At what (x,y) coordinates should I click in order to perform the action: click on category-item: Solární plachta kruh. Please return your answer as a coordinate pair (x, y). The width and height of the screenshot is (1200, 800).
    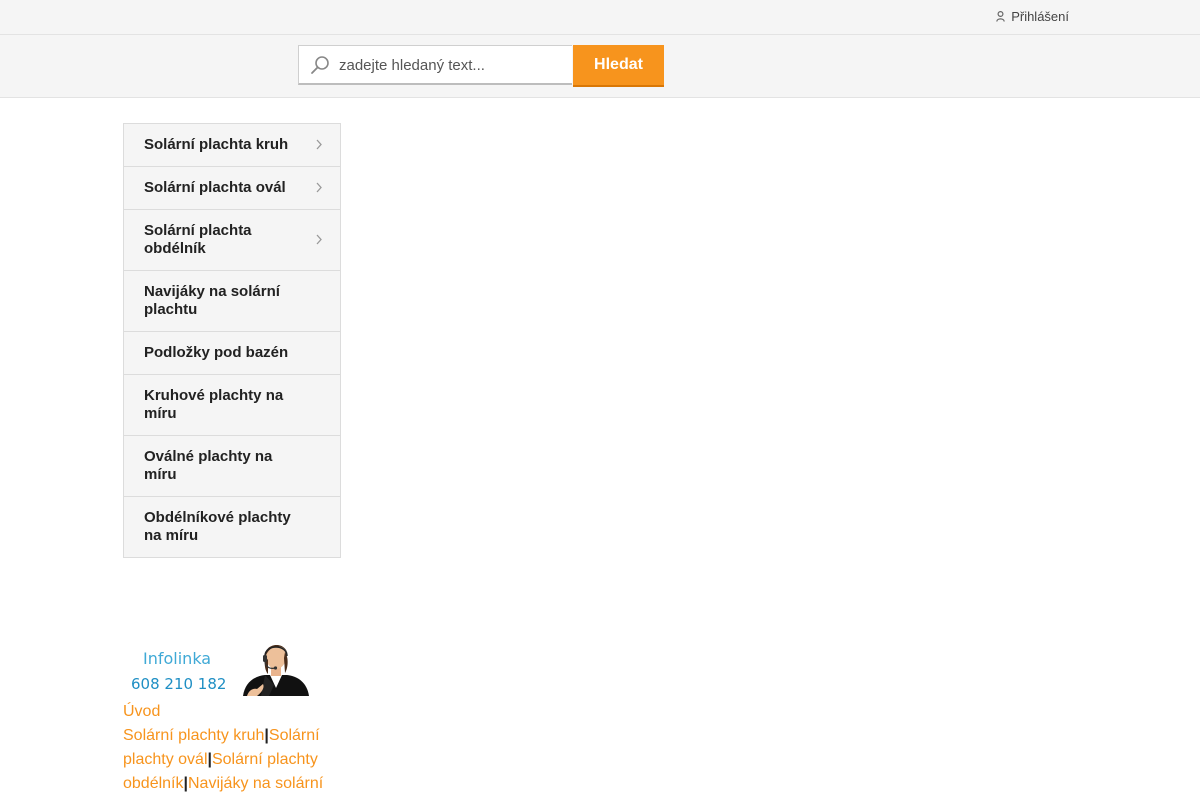
    Looking at the image, I should click on (232, 145).